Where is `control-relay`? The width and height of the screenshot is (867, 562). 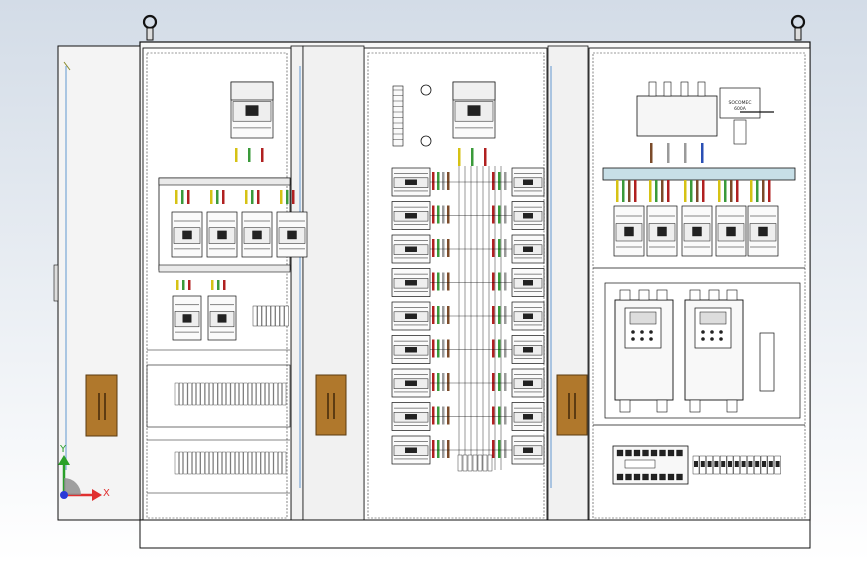
control-relay is located at coordinates (767, 362).